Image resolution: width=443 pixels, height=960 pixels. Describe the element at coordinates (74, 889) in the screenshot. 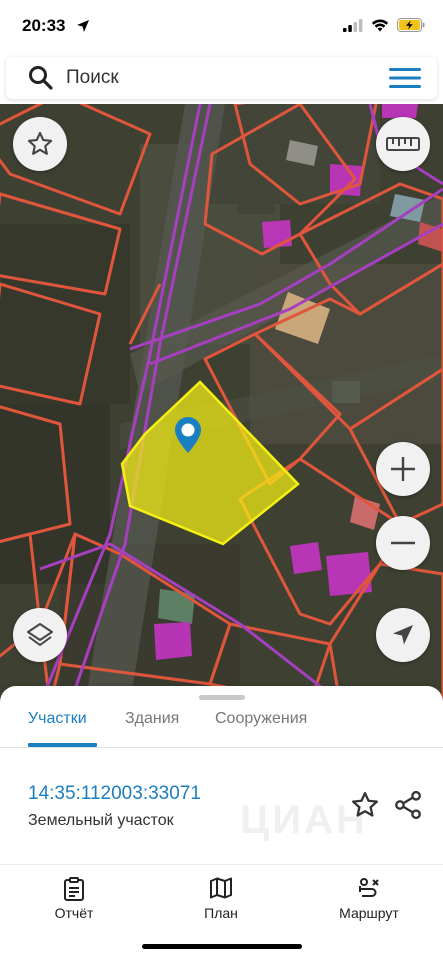

I see `report-icon` at that location.